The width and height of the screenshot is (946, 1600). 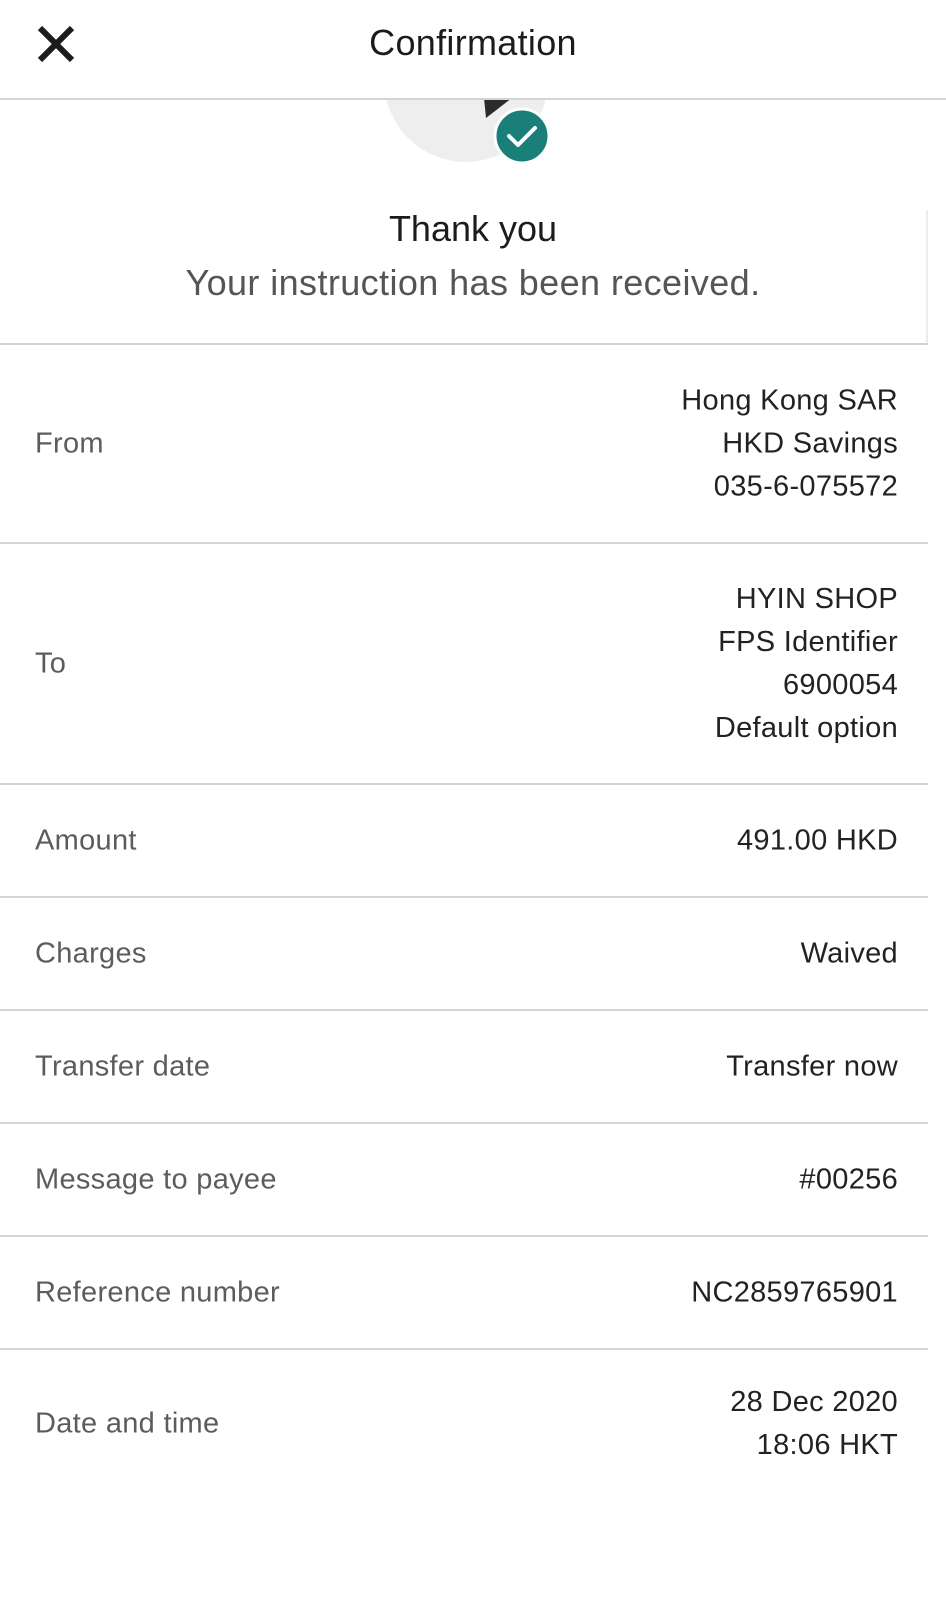 What do you see at coordinates (840, 684) in the screenshot?
I see `payee-id: 6900054` at bounding box center [840, 684].